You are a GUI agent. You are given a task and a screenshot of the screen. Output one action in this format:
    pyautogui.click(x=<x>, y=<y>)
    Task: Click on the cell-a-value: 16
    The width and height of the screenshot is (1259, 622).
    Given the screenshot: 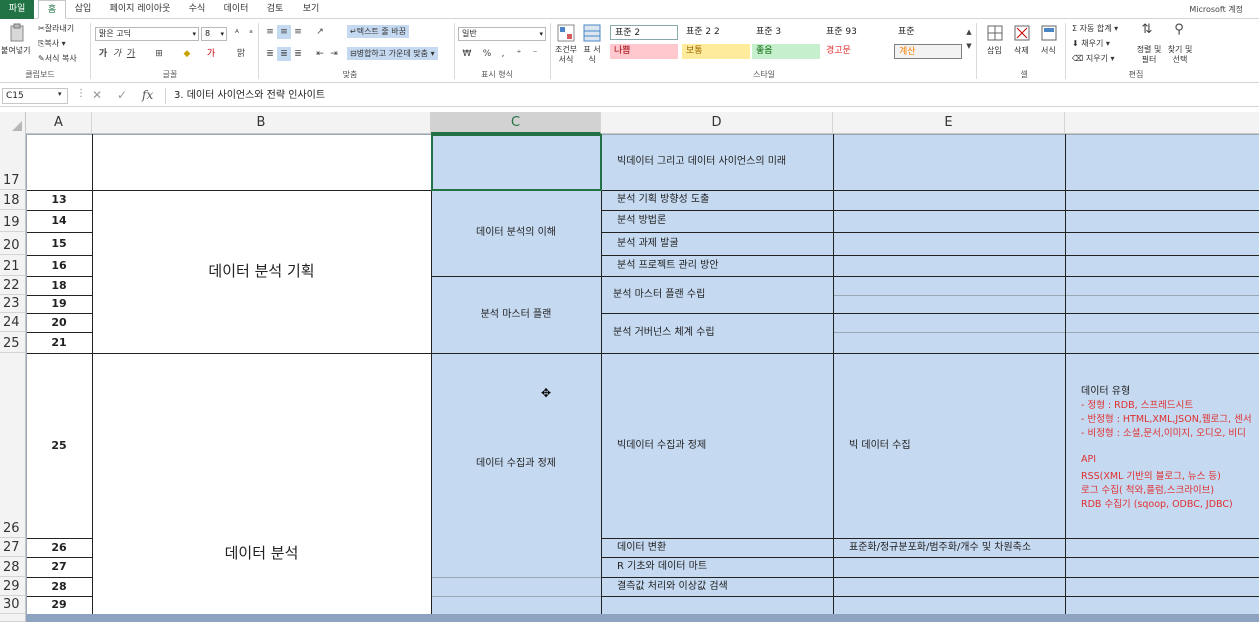 What is the action you would take?
    pyautogui.click(x=59, y=265)
    